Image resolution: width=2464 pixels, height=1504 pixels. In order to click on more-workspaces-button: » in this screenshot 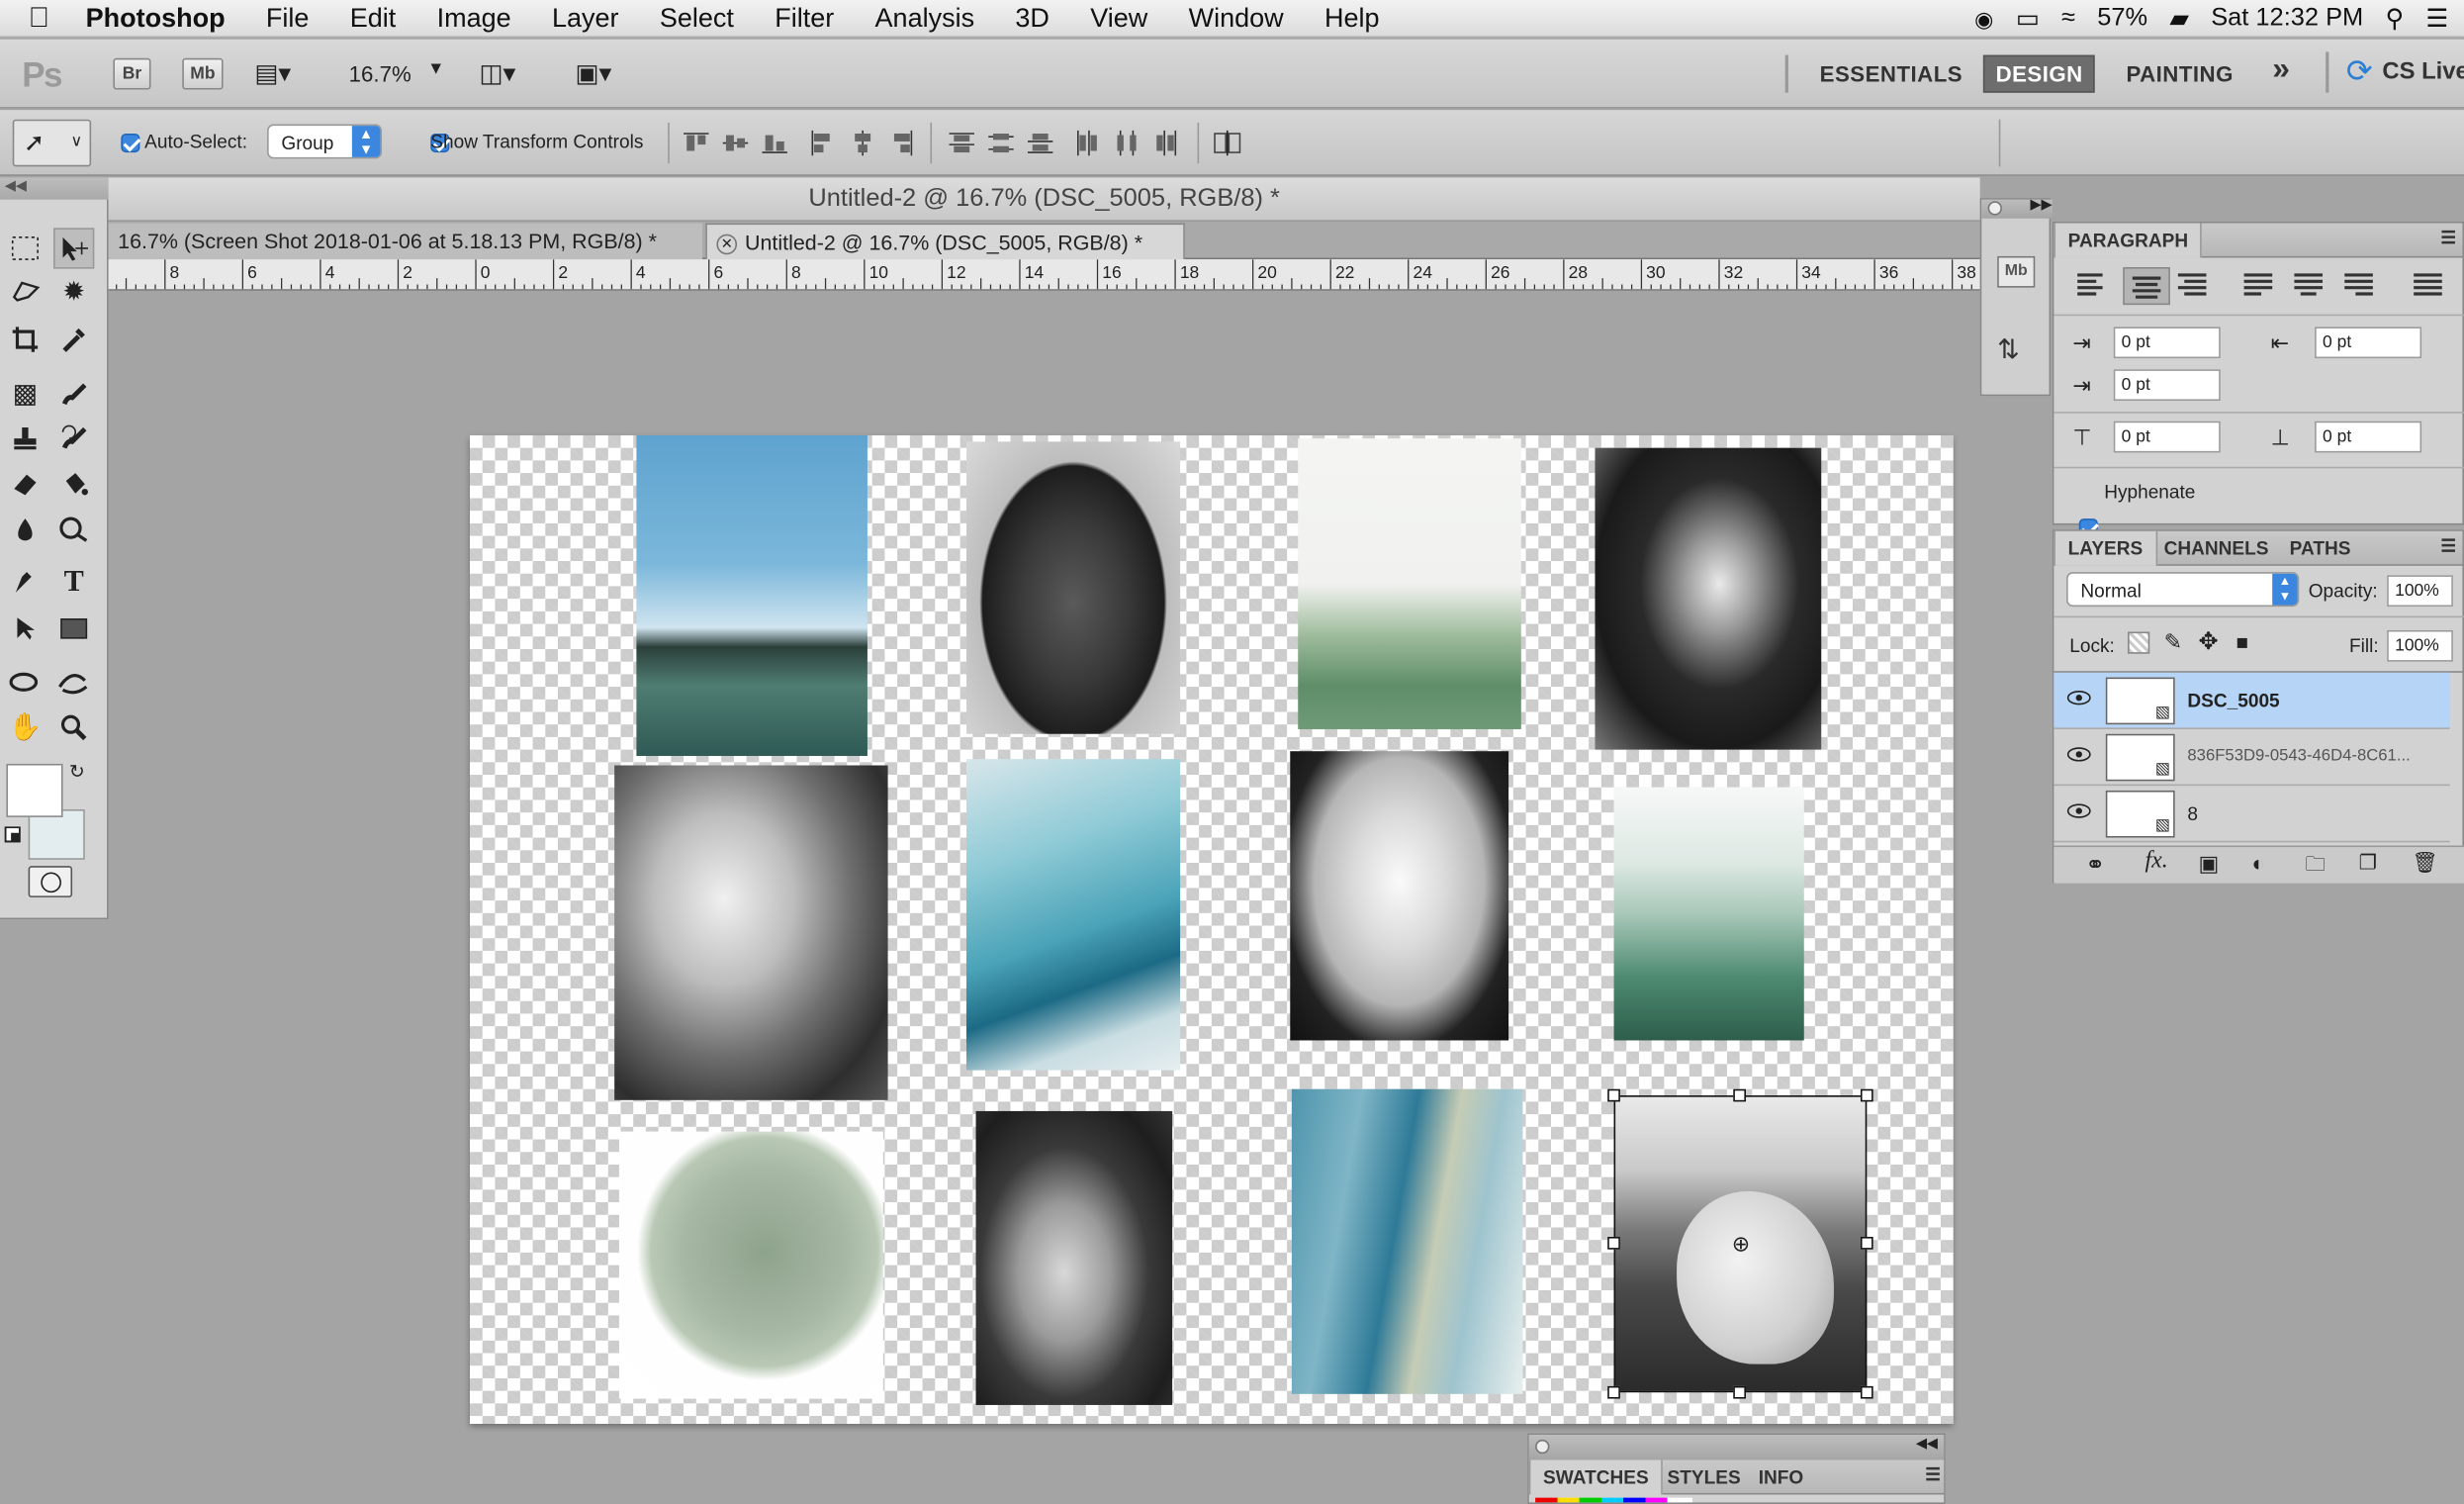, I will do `click(2281, 69)`.